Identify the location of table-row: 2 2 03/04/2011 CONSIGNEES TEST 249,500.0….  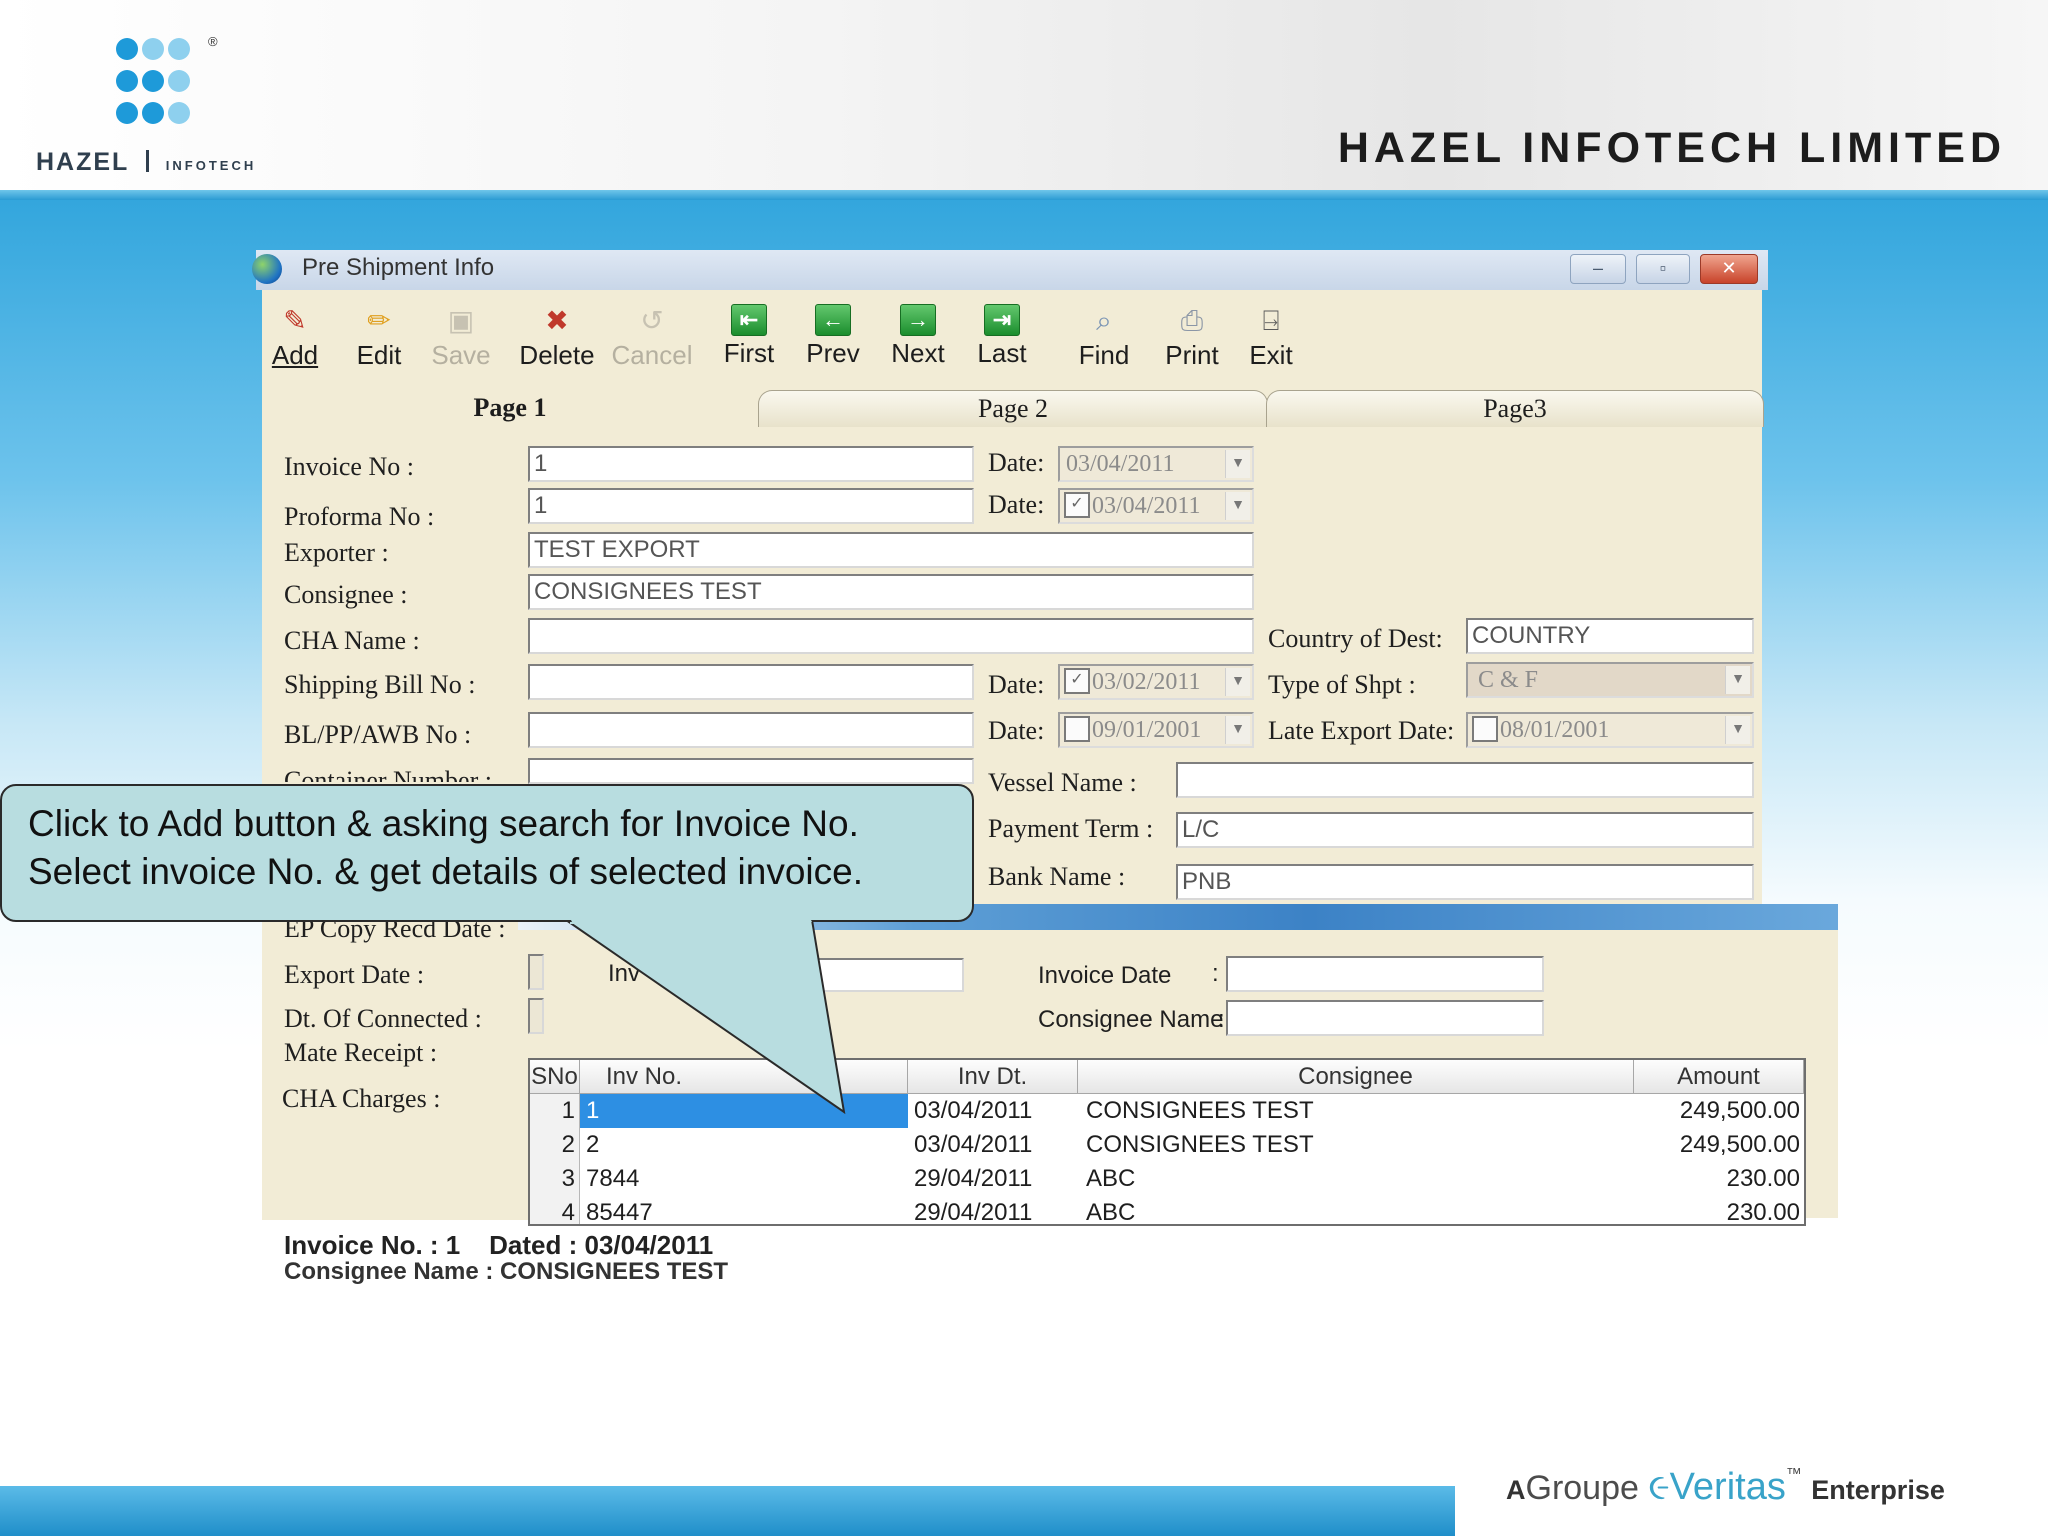
(1167, 1145).